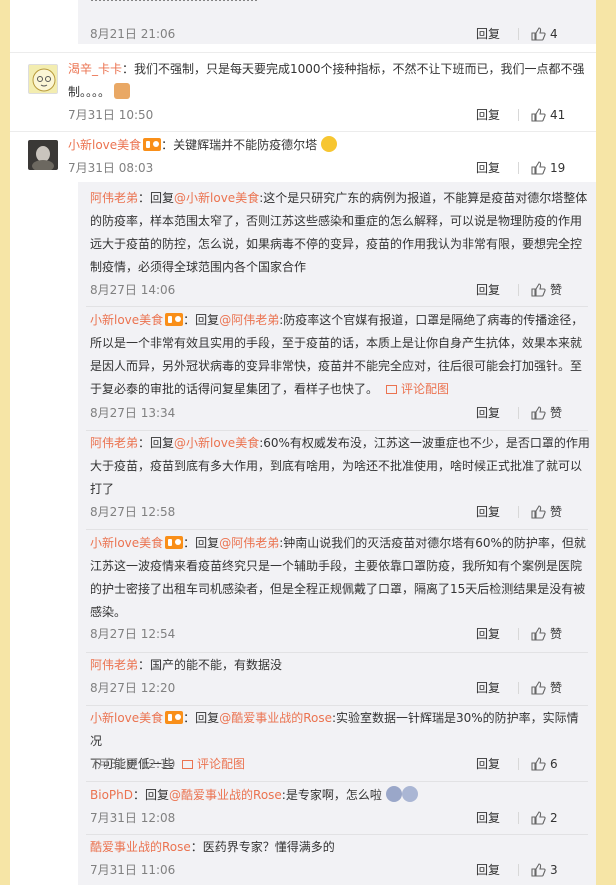  Describe the element at coordinates (133, 634) in the screenshot. I see `comment-time: 8月27日 12:54` at that location.